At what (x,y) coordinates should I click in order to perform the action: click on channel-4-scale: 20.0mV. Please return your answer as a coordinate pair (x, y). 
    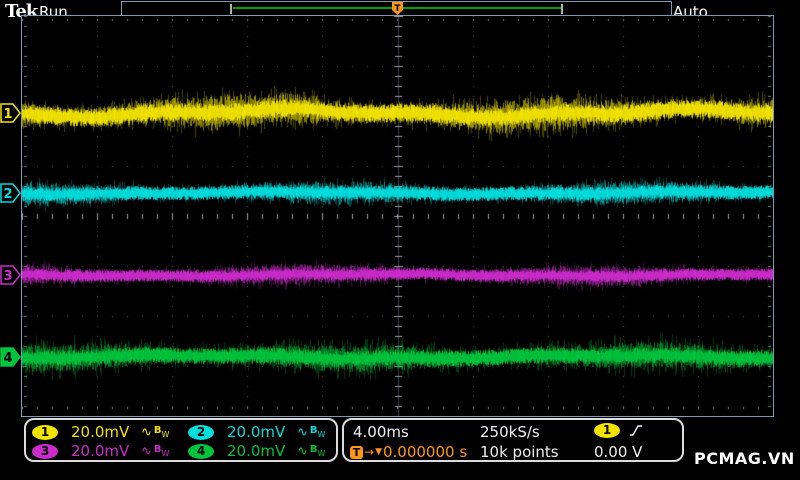
    Looking at the image, I should click on (256, 451).